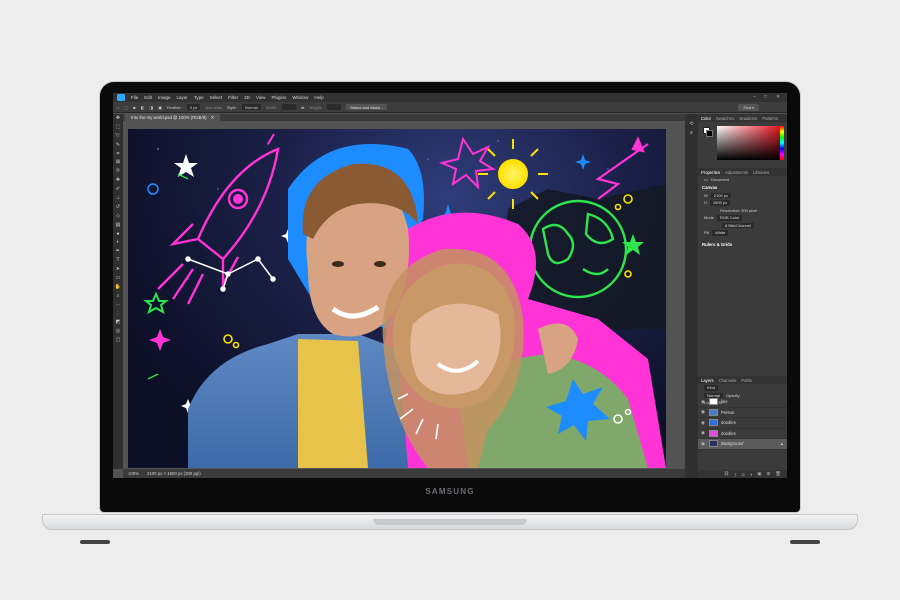 The image size is (900, 600). Describe the element at coordinates (151, 107) in the screenshot. I see `subtract-selection-icon: ◨` at that location.